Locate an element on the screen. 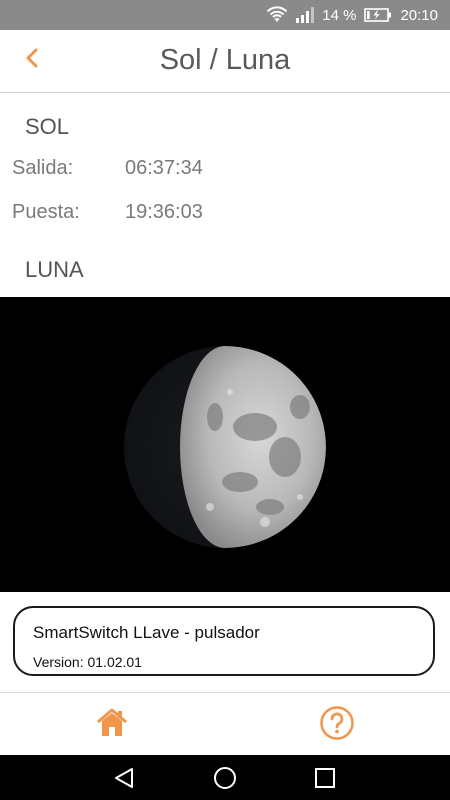 Image resolution: width=450 pixels, height=800 pixels. signal-icon is located at coordinates (305, 15).